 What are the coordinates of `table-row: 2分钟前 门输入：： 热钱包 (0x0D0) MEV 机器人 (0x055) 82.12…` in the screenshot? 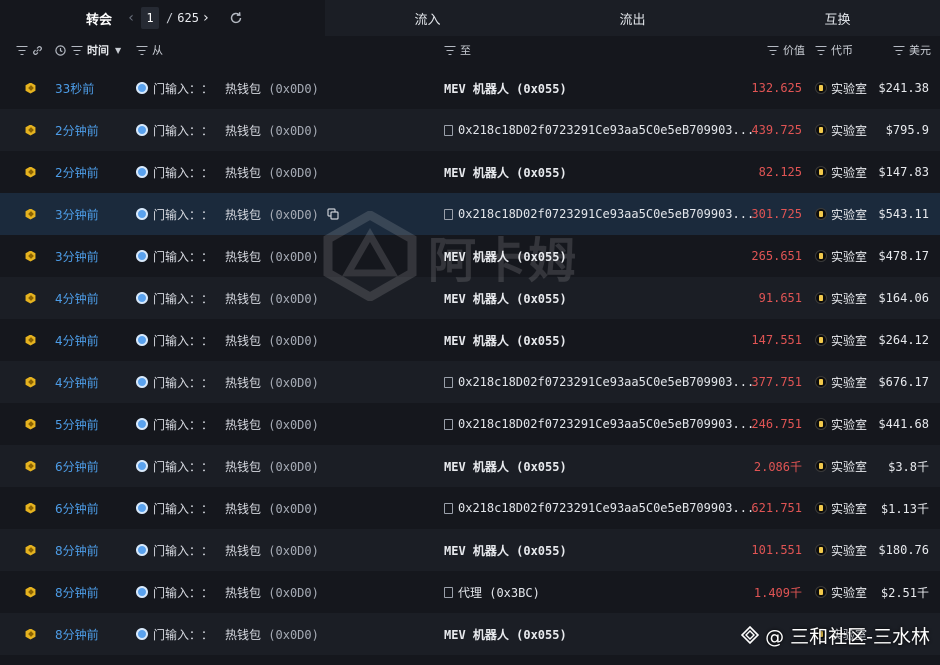 It's located at (470, 172).